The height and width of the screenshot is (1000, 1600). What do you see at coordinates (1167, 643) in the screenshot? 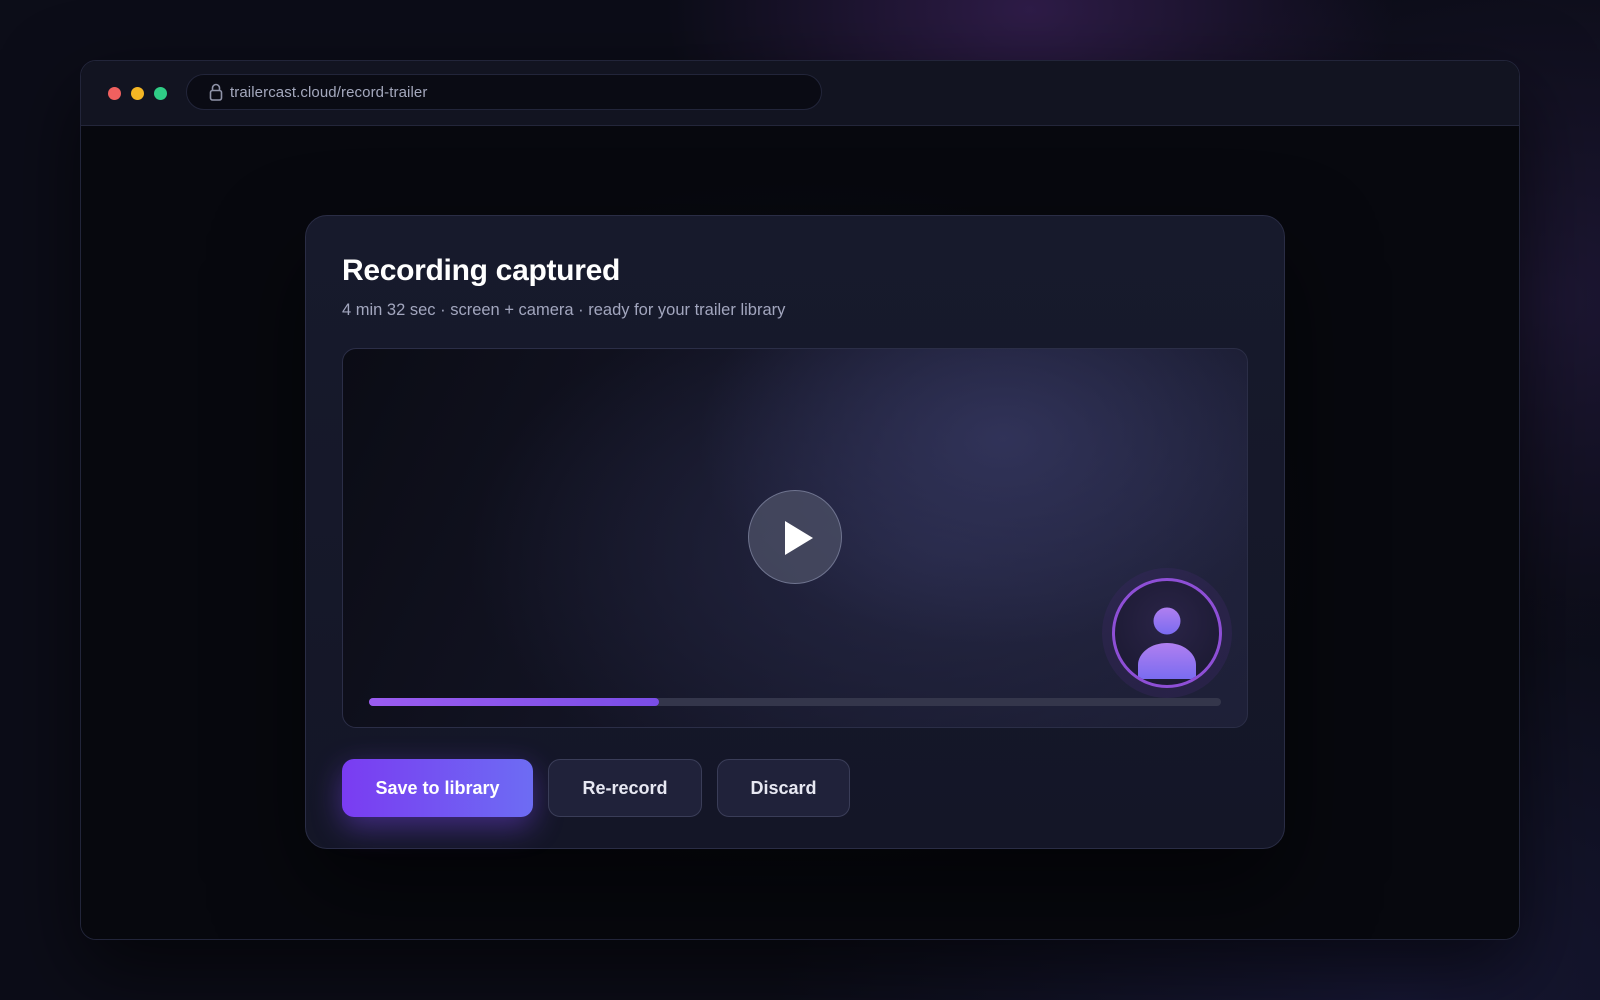
I see `user-icon` at bounding box center [1167, 643].